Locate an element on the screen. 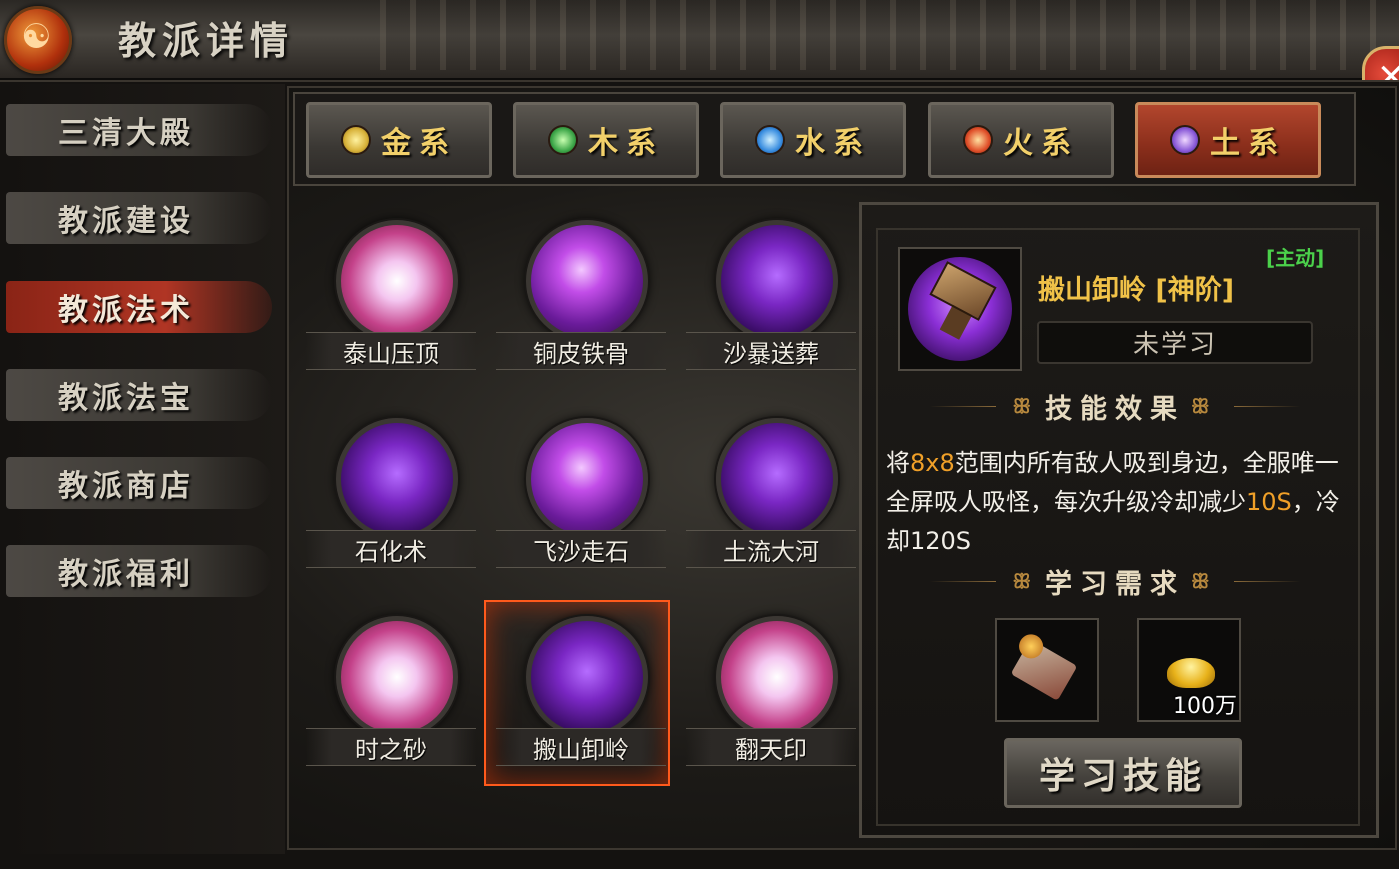  gold-ingot-icon is located at coordinates (1191, 673).